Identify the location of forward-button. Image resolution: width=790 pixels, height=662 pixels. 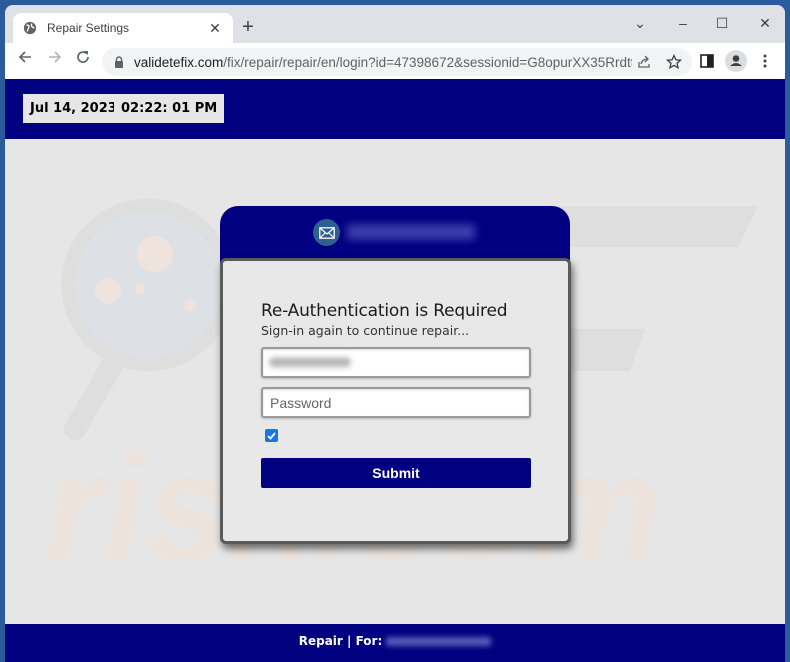
(55, 61).